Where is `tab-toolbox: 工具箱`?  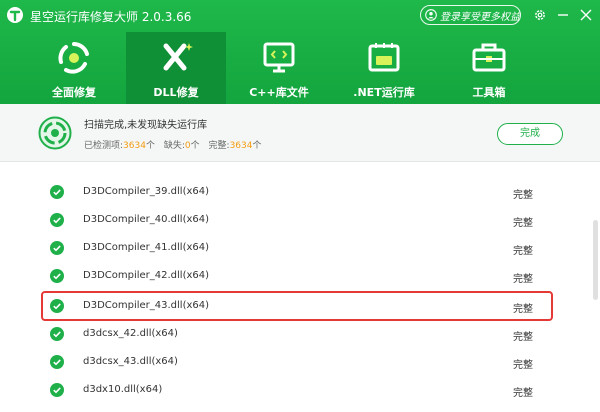 tab-toolbox: 工具箱 is located at coordinates (489, 68).